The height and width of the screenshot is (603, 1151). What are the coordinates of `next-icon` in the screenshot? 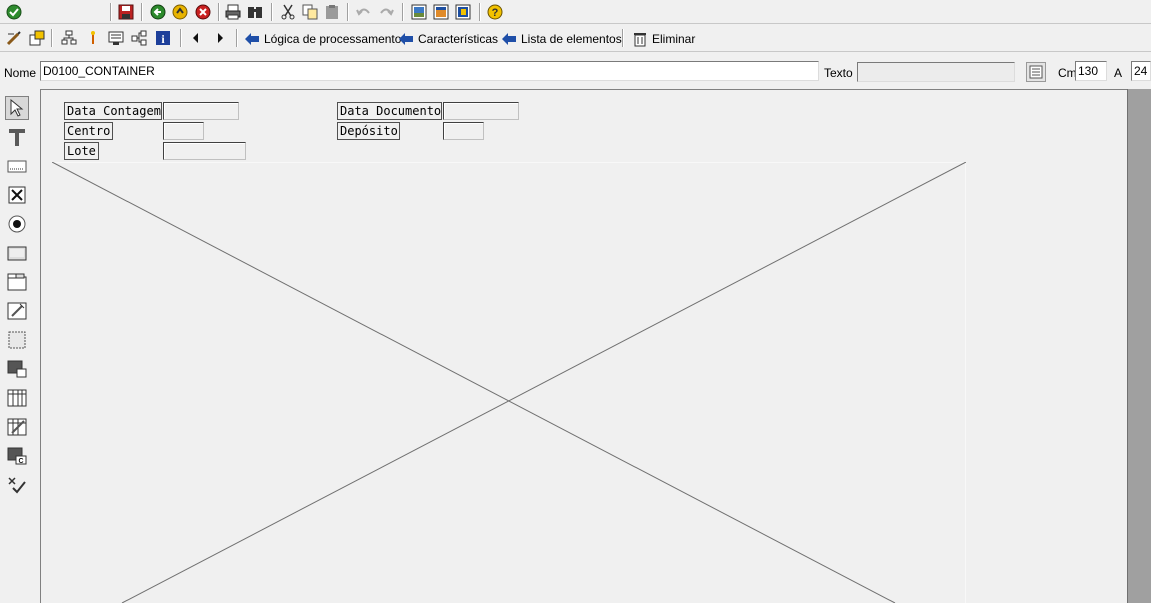 It's located at (220, 38).